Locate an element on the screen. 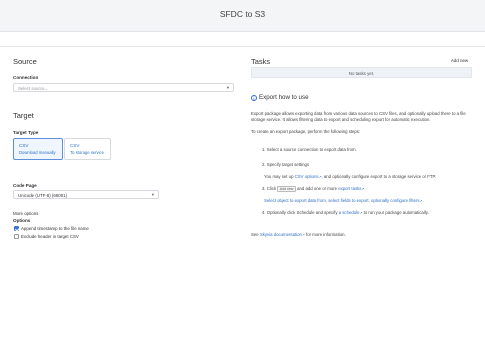  page-header: SFDC to S3 is located at coordinates (242, 16).